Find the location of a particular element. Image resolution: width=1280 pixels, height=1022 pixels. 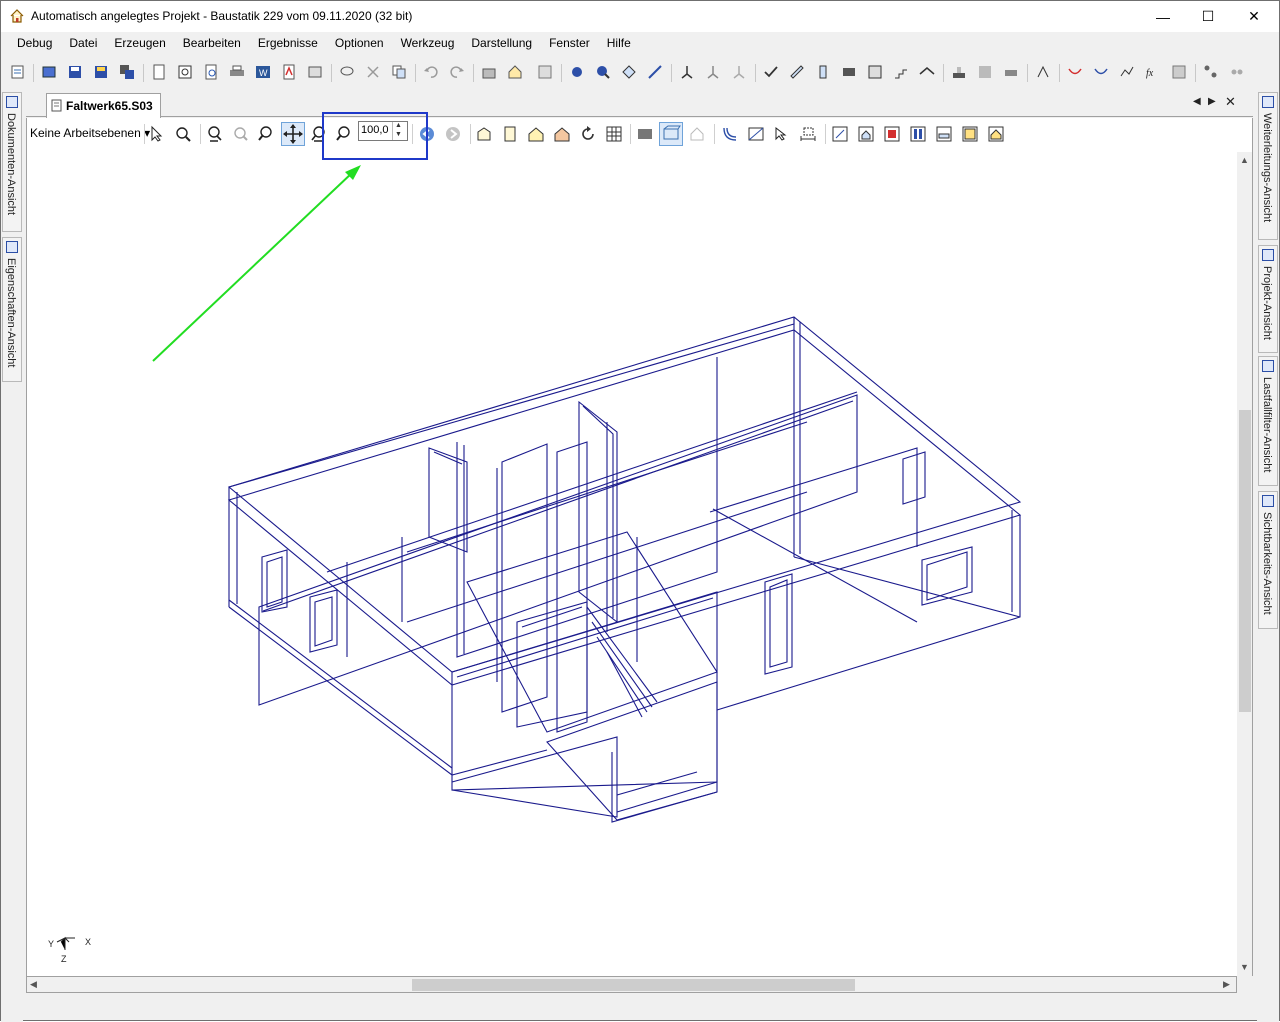

tab-prev-button: ◀ is located at coordinates (1197, 101).